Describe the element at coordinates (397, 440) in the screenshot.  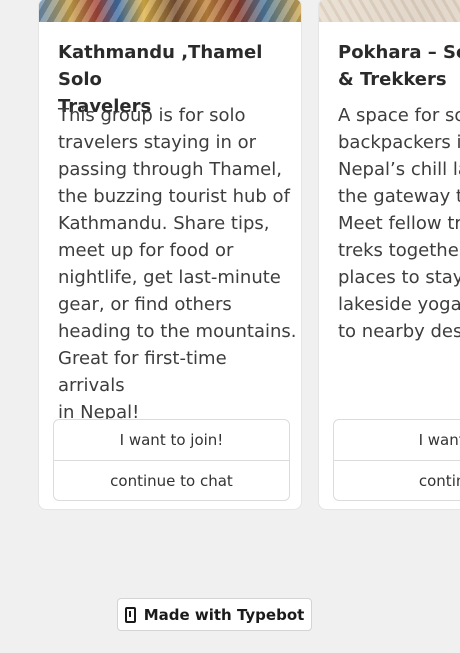
I see `join-button: I want to` at that location.